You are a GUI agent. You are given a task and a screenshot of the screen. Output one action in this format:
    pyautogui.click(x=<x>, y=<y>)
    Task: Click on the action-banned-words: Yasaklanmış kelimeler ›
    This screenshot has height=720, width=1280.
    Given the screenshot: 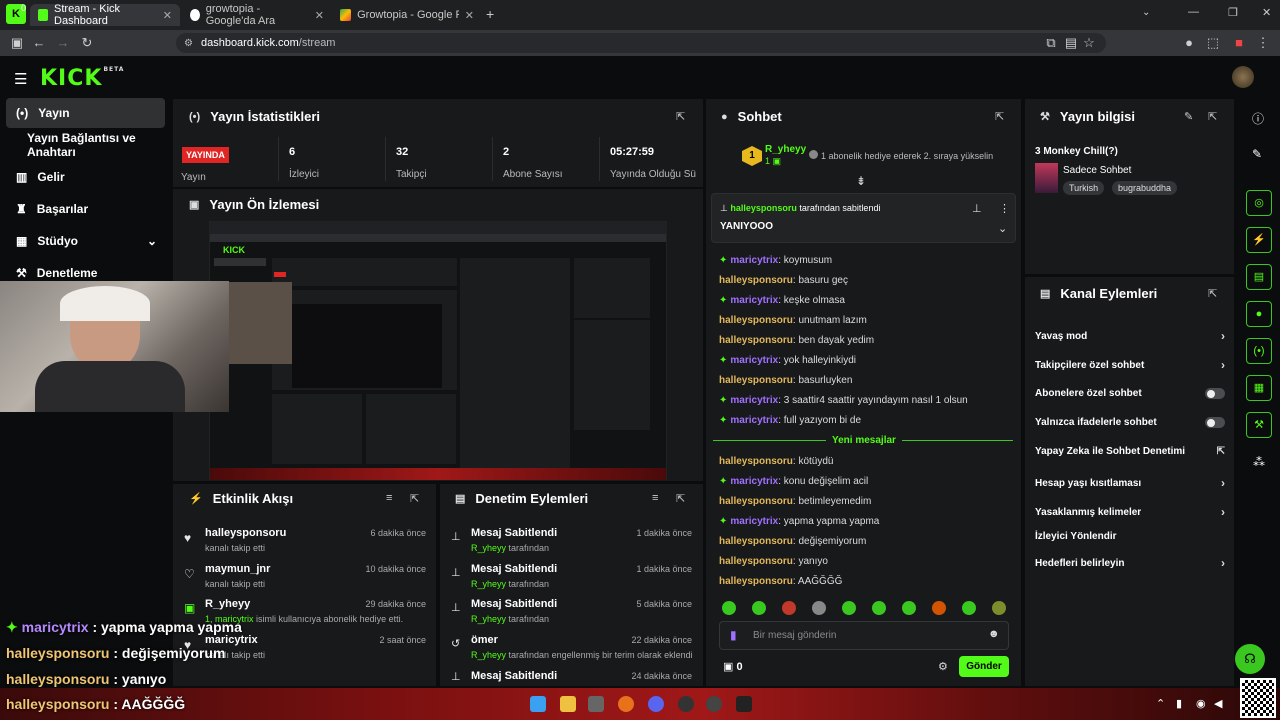 What is the action you would take?
    pyautogui.click(x=1130, y=512)
    